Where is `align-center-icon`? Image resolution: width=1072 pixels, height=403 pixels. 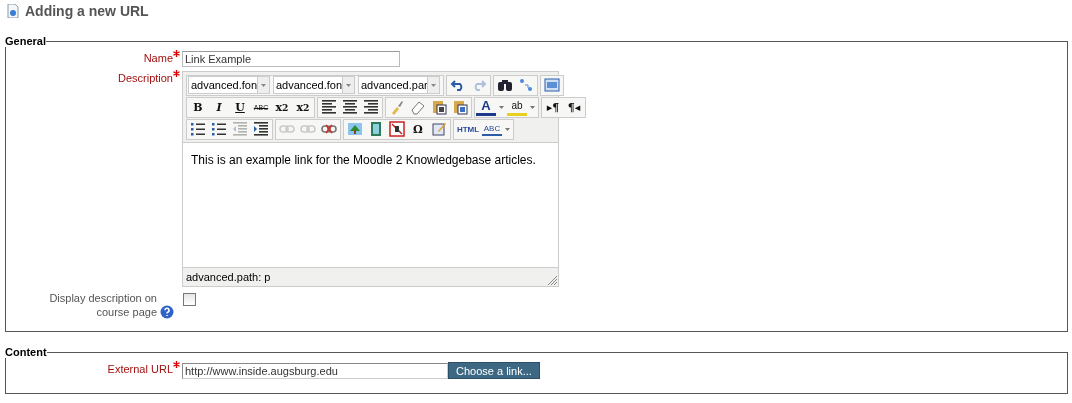
align-center-icon is located at coordinates (350, 107).